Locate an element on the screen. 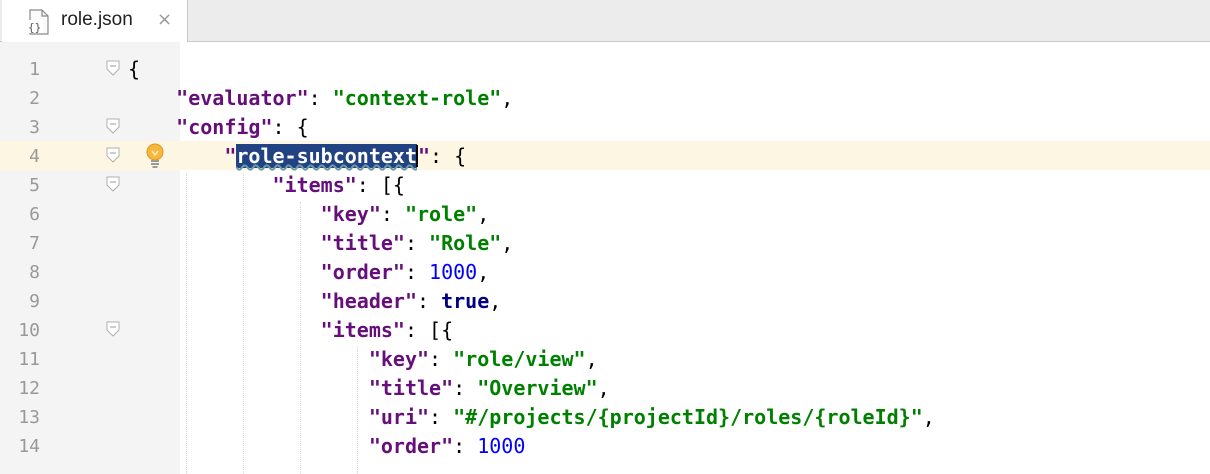 The width and height of the screenshot is (1210, 474). line-number: 13 is located at coordinates (29, 417).